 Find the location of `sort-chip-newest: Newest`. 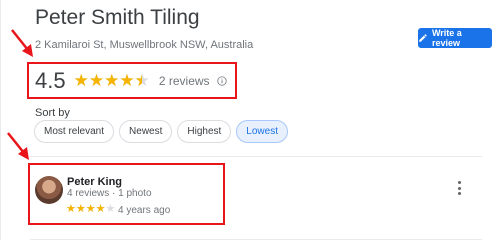

sort-chip-newest: Newest is located at coordinates (146, 131).